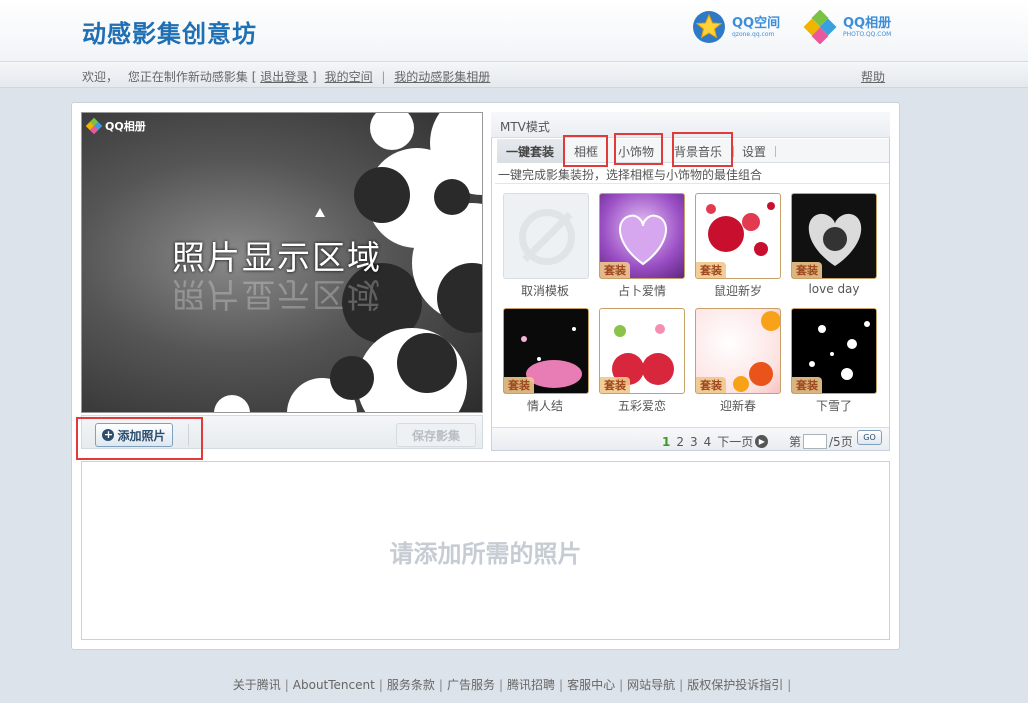 The height and width of the screenshot is (703, 1028). What do you see at coordinates (795, 442) in the screenshot?
I see `page-jump-prefix: 第` at bounding box center [795, 442].